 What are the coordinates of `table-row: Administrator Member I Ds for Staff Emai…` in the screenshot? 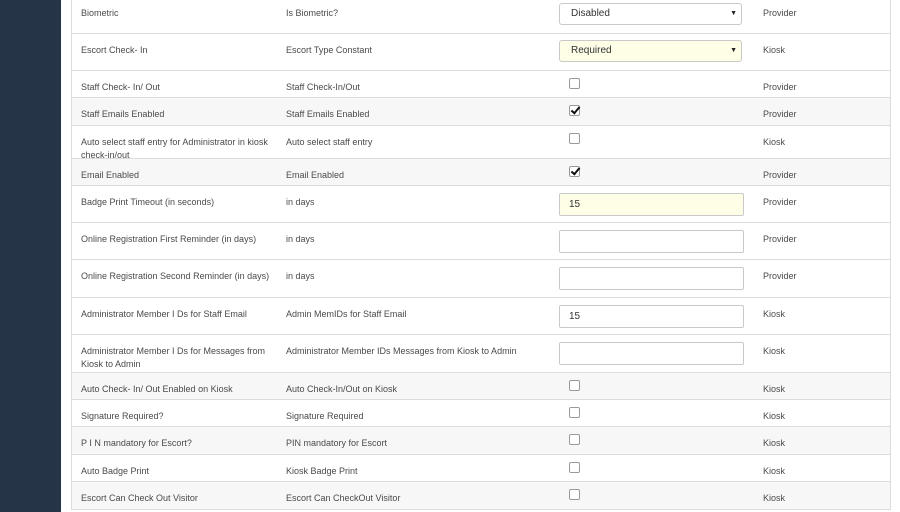 It's located at (481, 316).